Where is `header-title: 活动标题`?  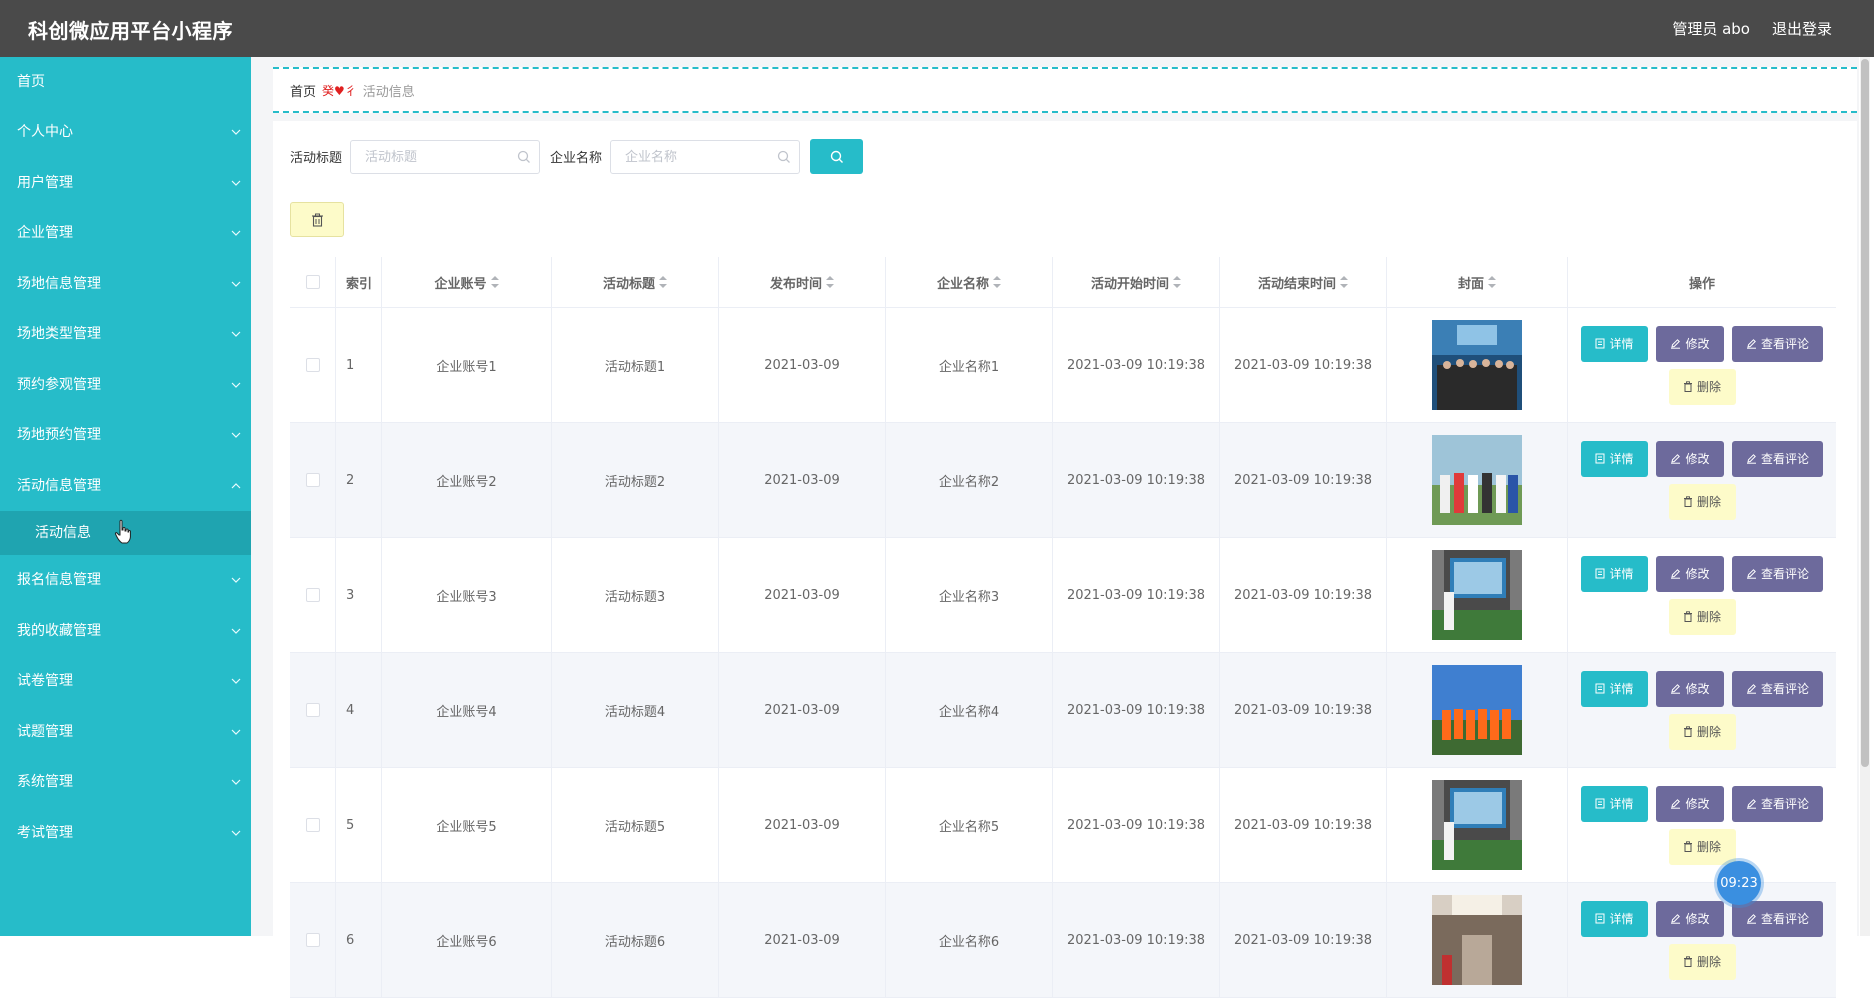 header-title: 活动标题 is located at coordinates (635, 282).